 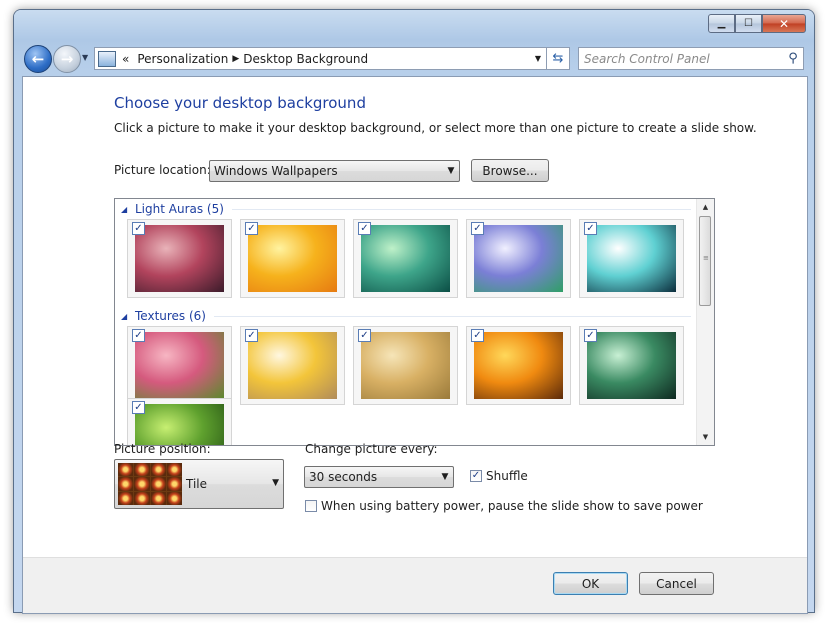 What do you see at coordinates (590, 583) in the screenshot?
I see `ok-button: OK` at bounding box center [590, 583].